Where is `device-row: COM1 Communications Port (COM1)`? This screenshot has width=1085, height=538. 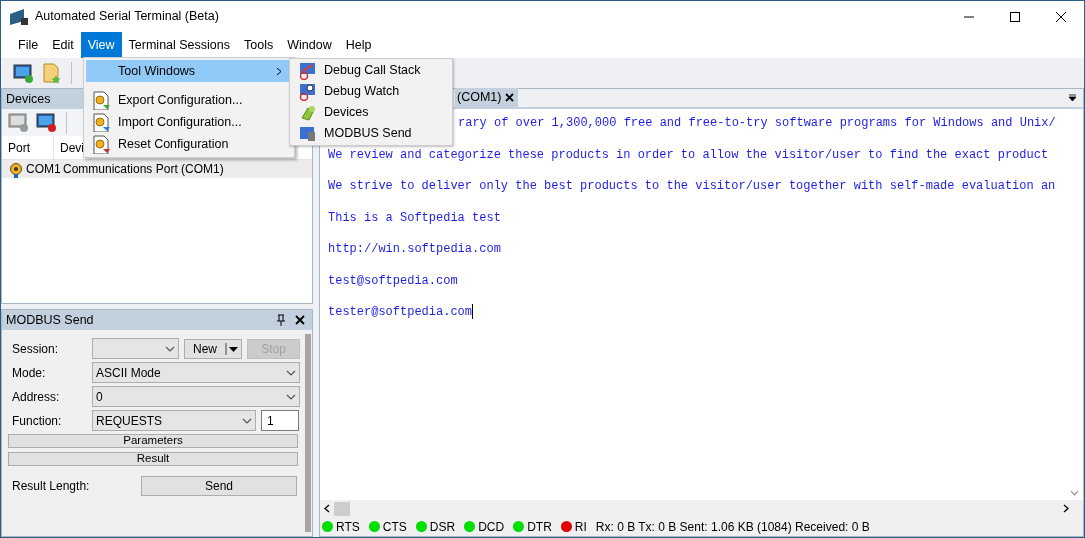 device-row: COM1 Communications Port (COM1) is located at coordinates (157, 169).